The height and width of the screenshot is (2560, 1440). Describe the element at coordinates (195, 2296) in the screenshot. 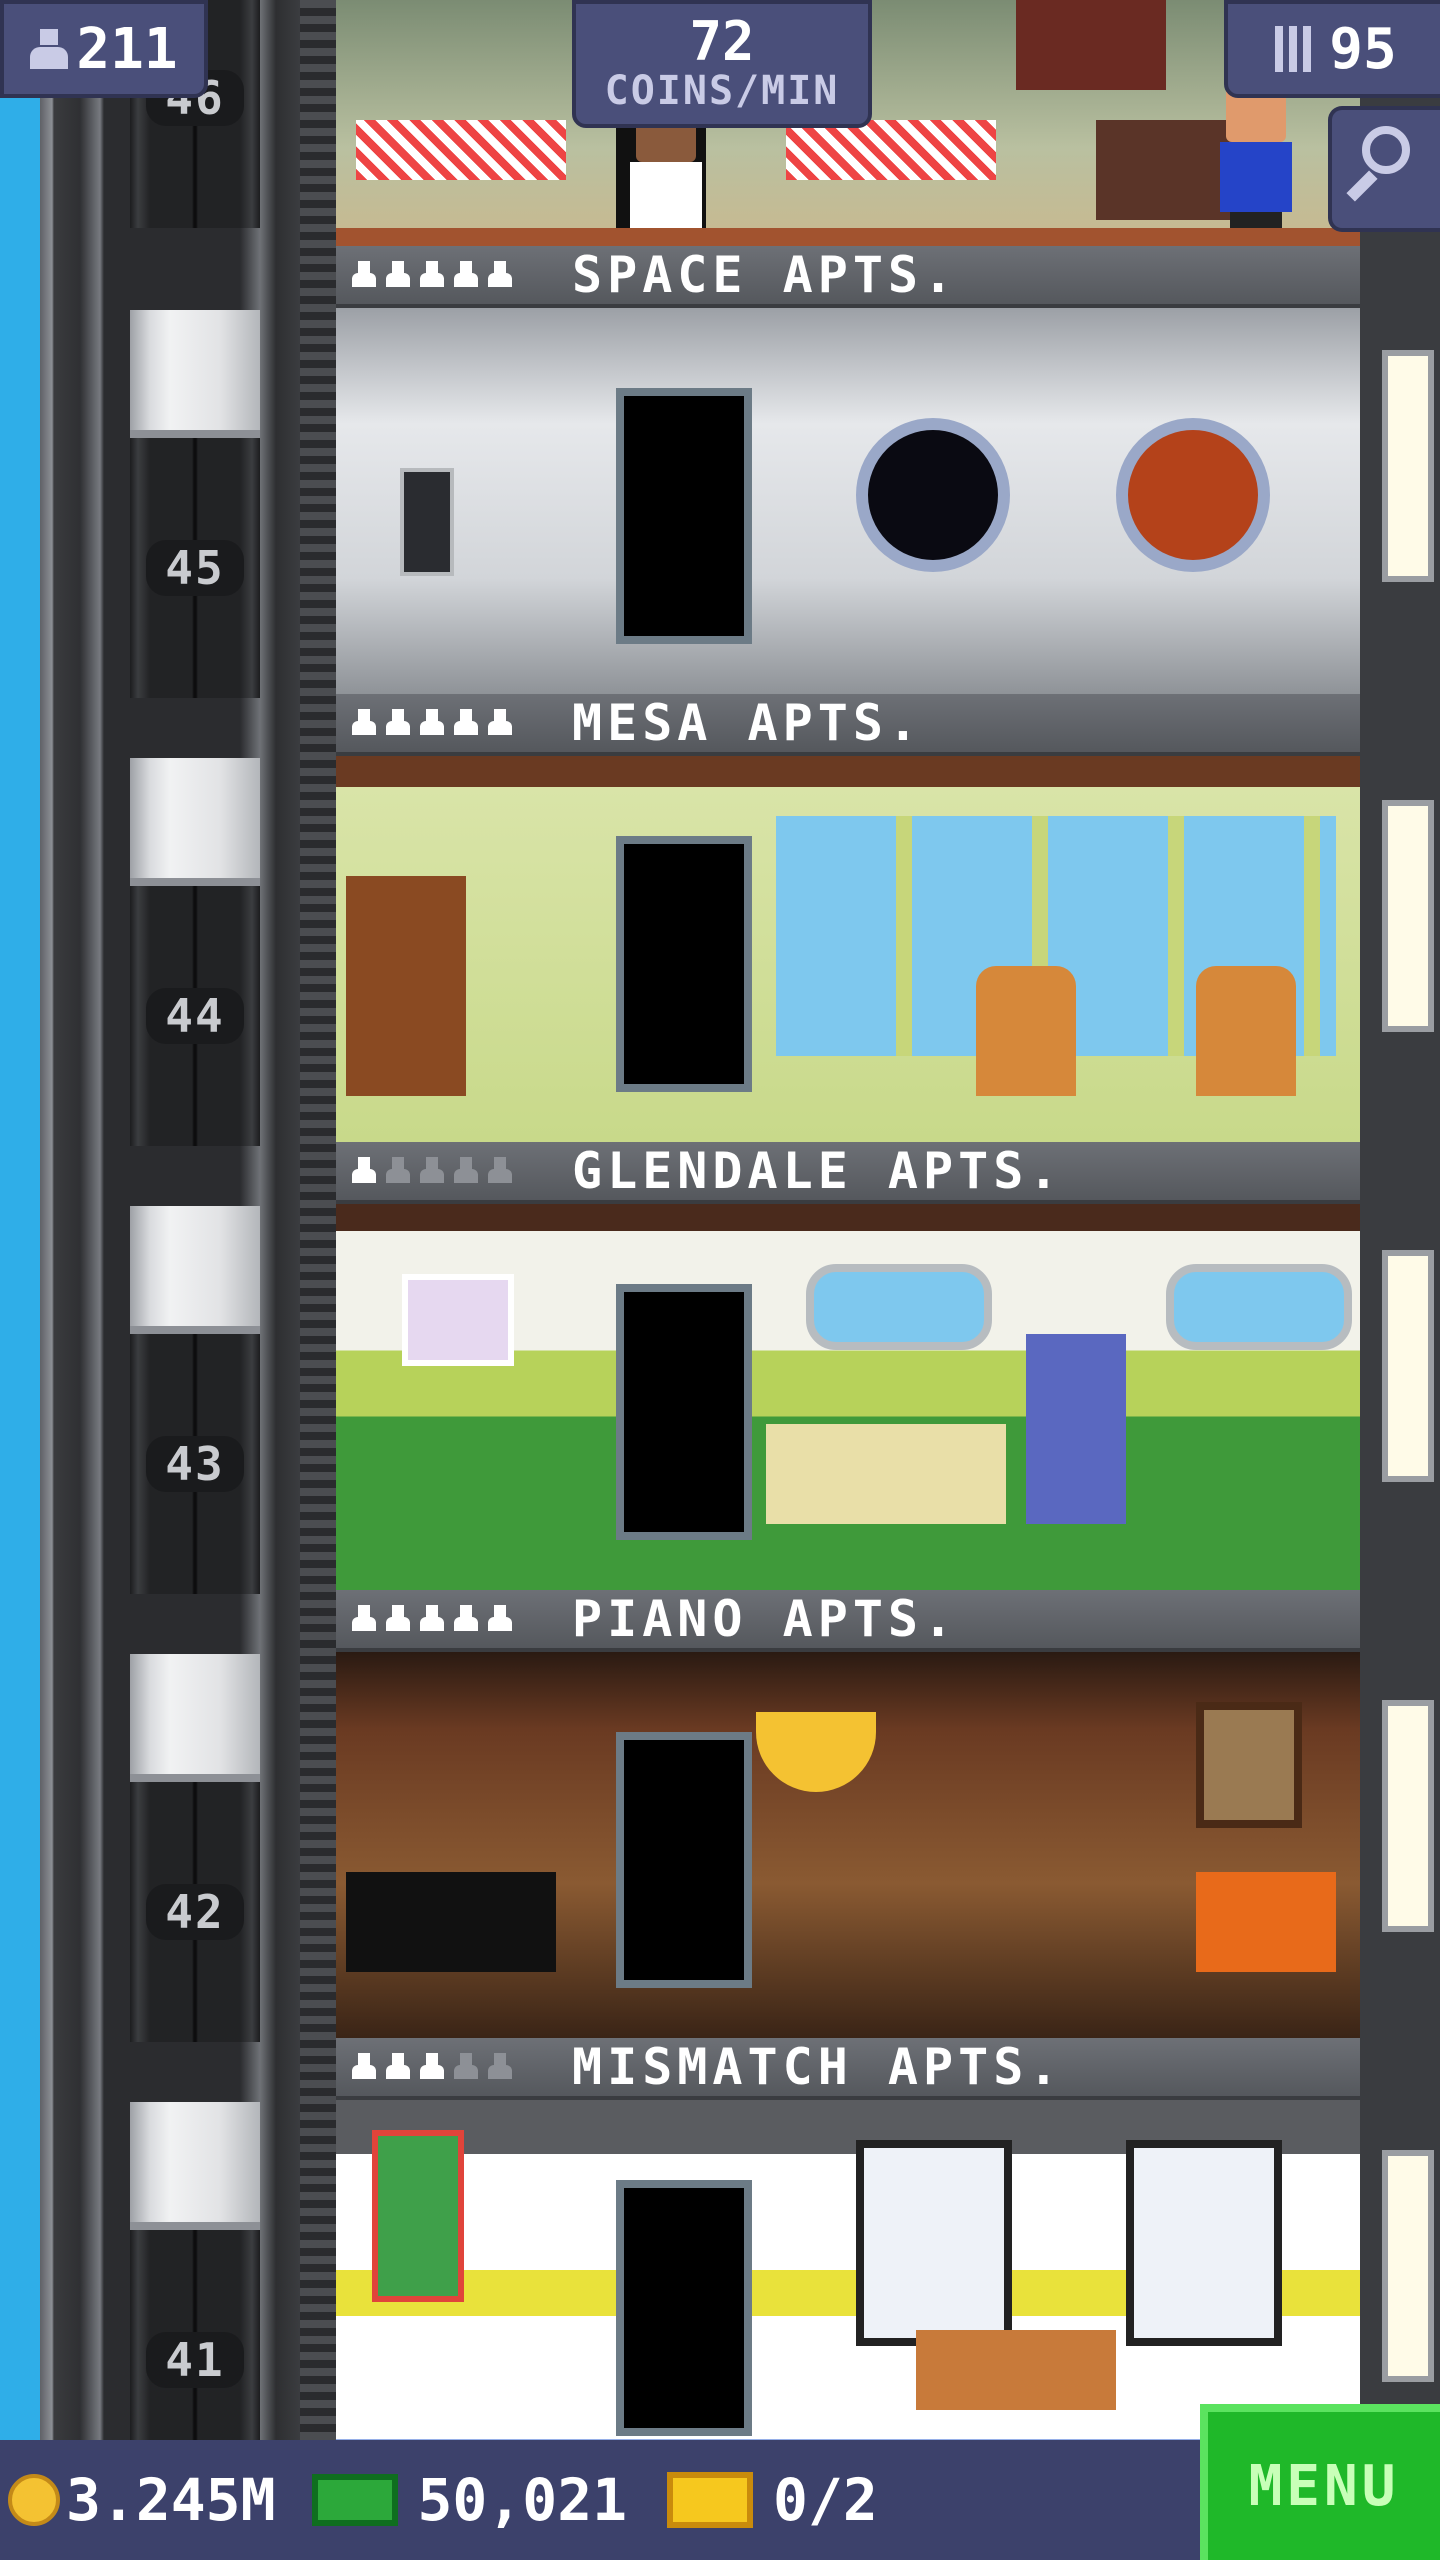

I see `elevator-floor-41: 41` at that location.